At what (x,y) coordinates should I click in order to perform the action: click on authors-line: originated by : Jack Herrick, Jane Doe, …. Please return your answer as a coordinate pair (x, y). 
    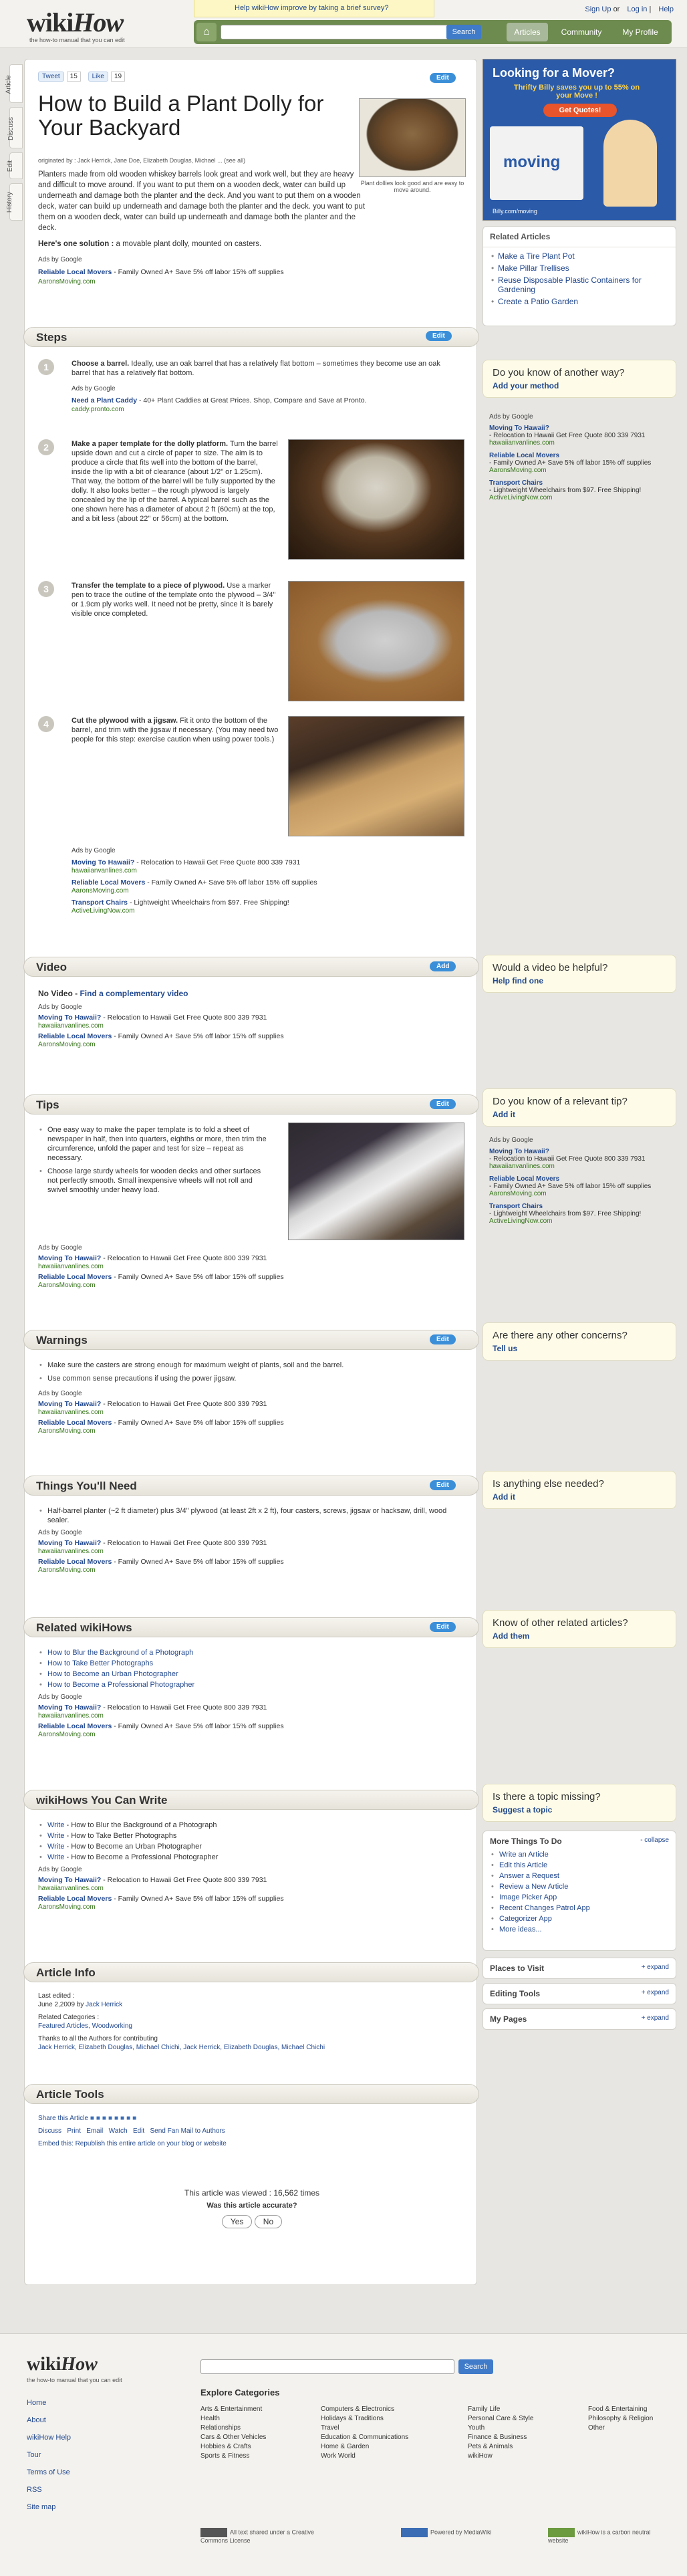
    Looking at the image, I should click on (141, 160).